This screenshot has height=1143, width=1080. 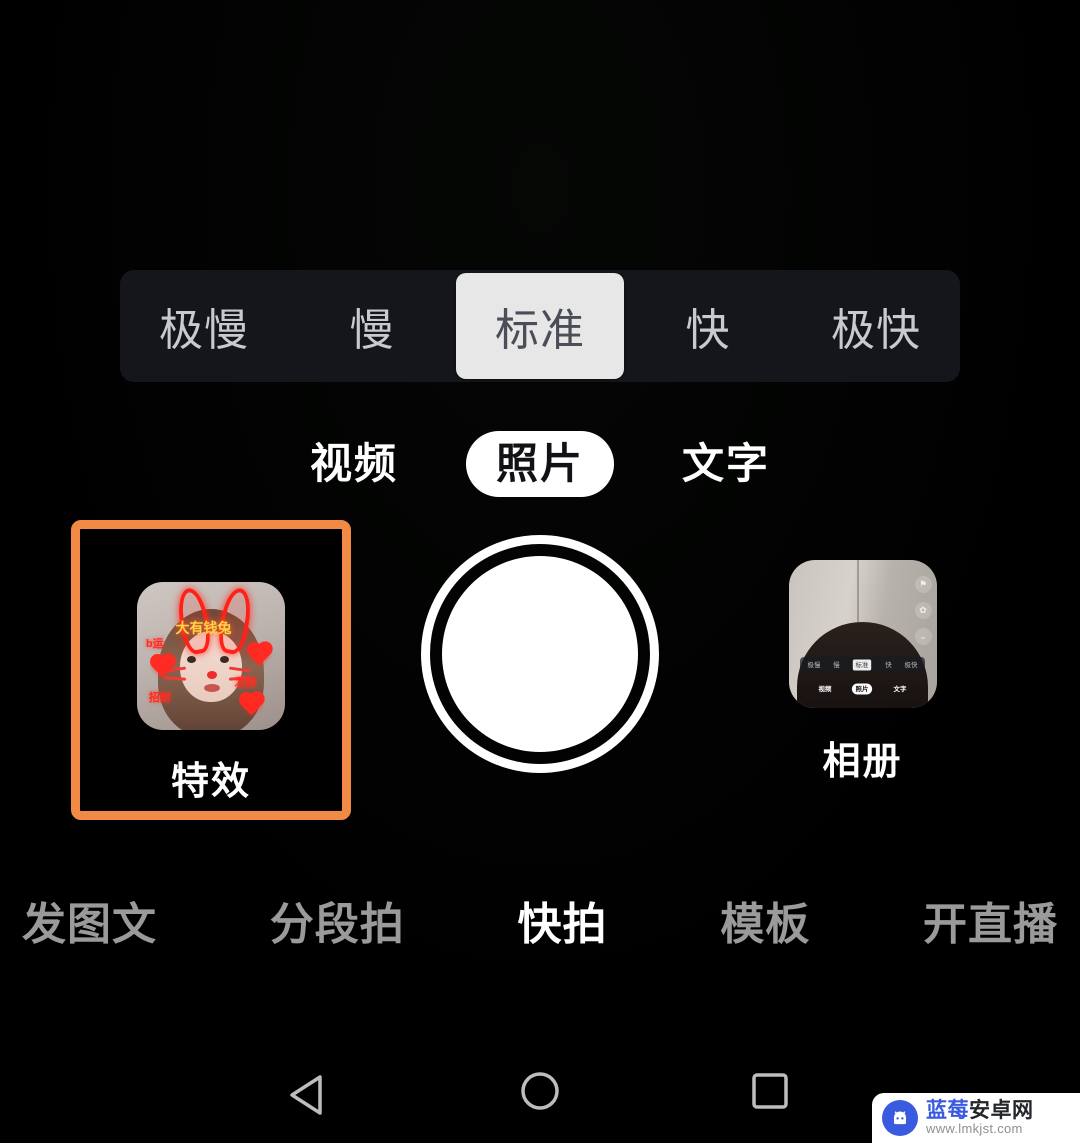 I want to click on sticker-text-4: 招财, so click(x=159, y=697).